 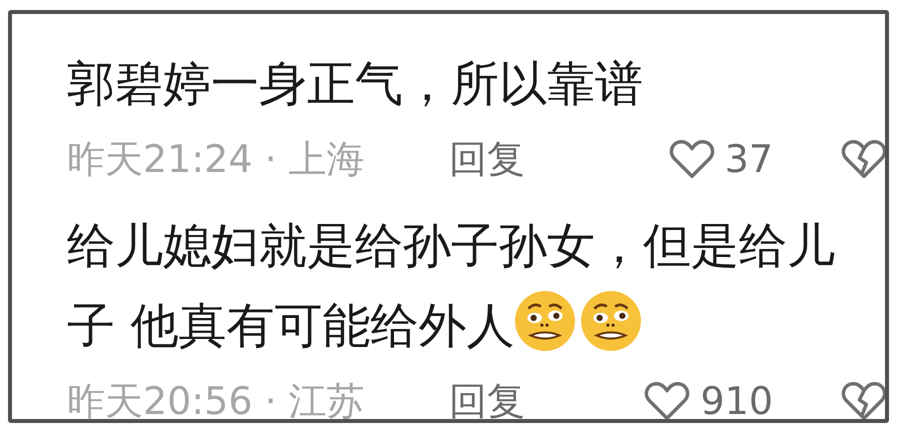 I want to click on comment-text: 郭碧婷一身正气，所以靠谱, so click(x=355, y=84).